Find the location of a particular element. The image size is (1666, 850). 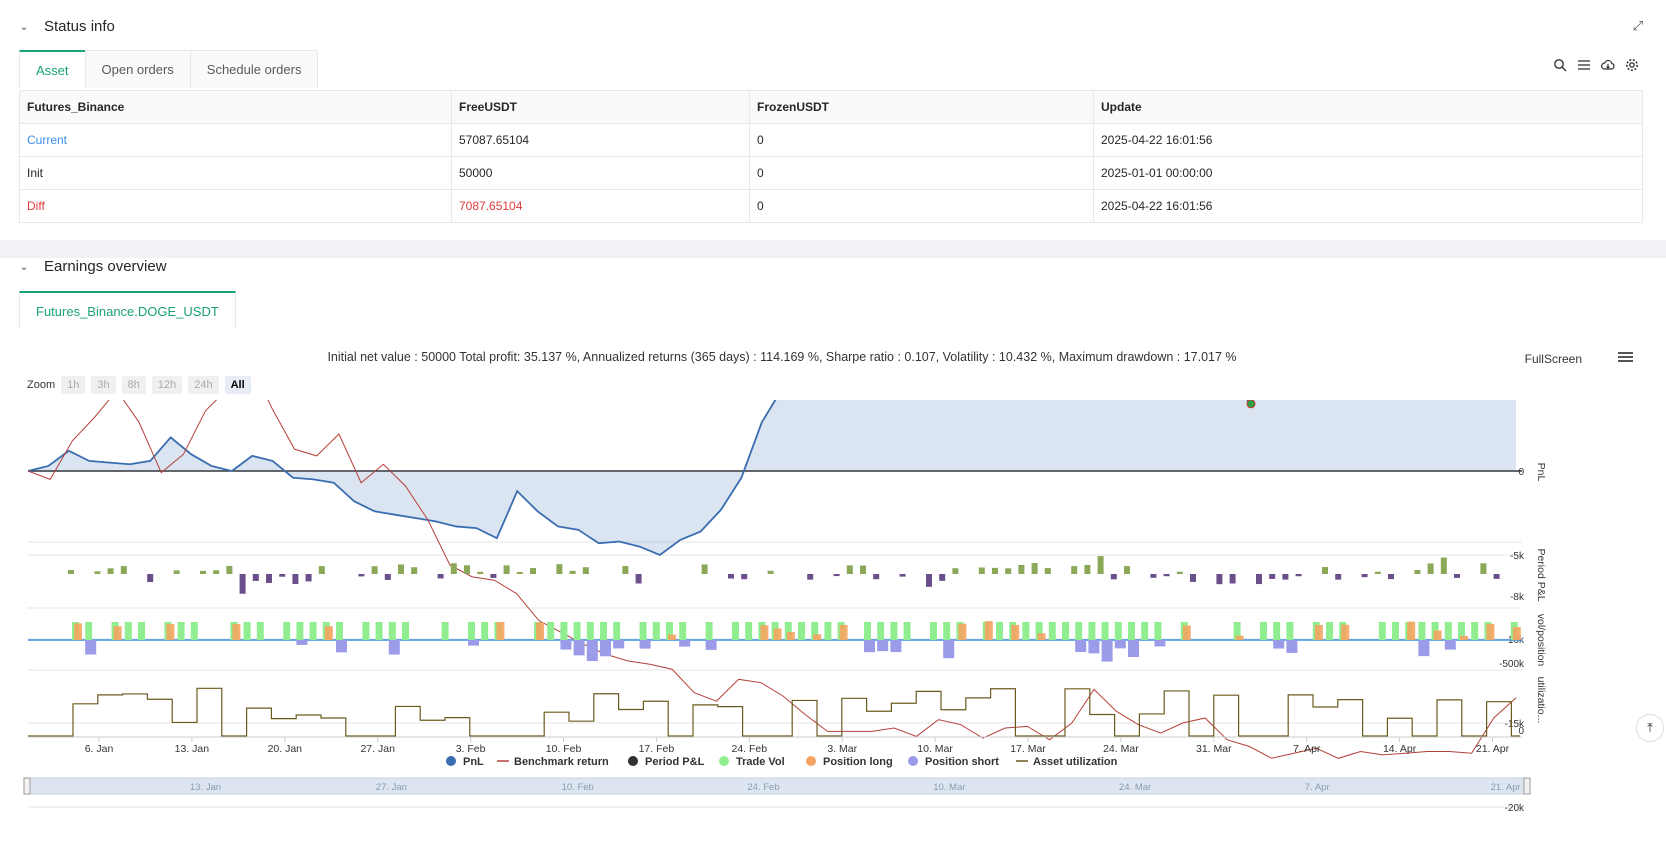

tab-asset: Asset is located at coordinates (52, 69).